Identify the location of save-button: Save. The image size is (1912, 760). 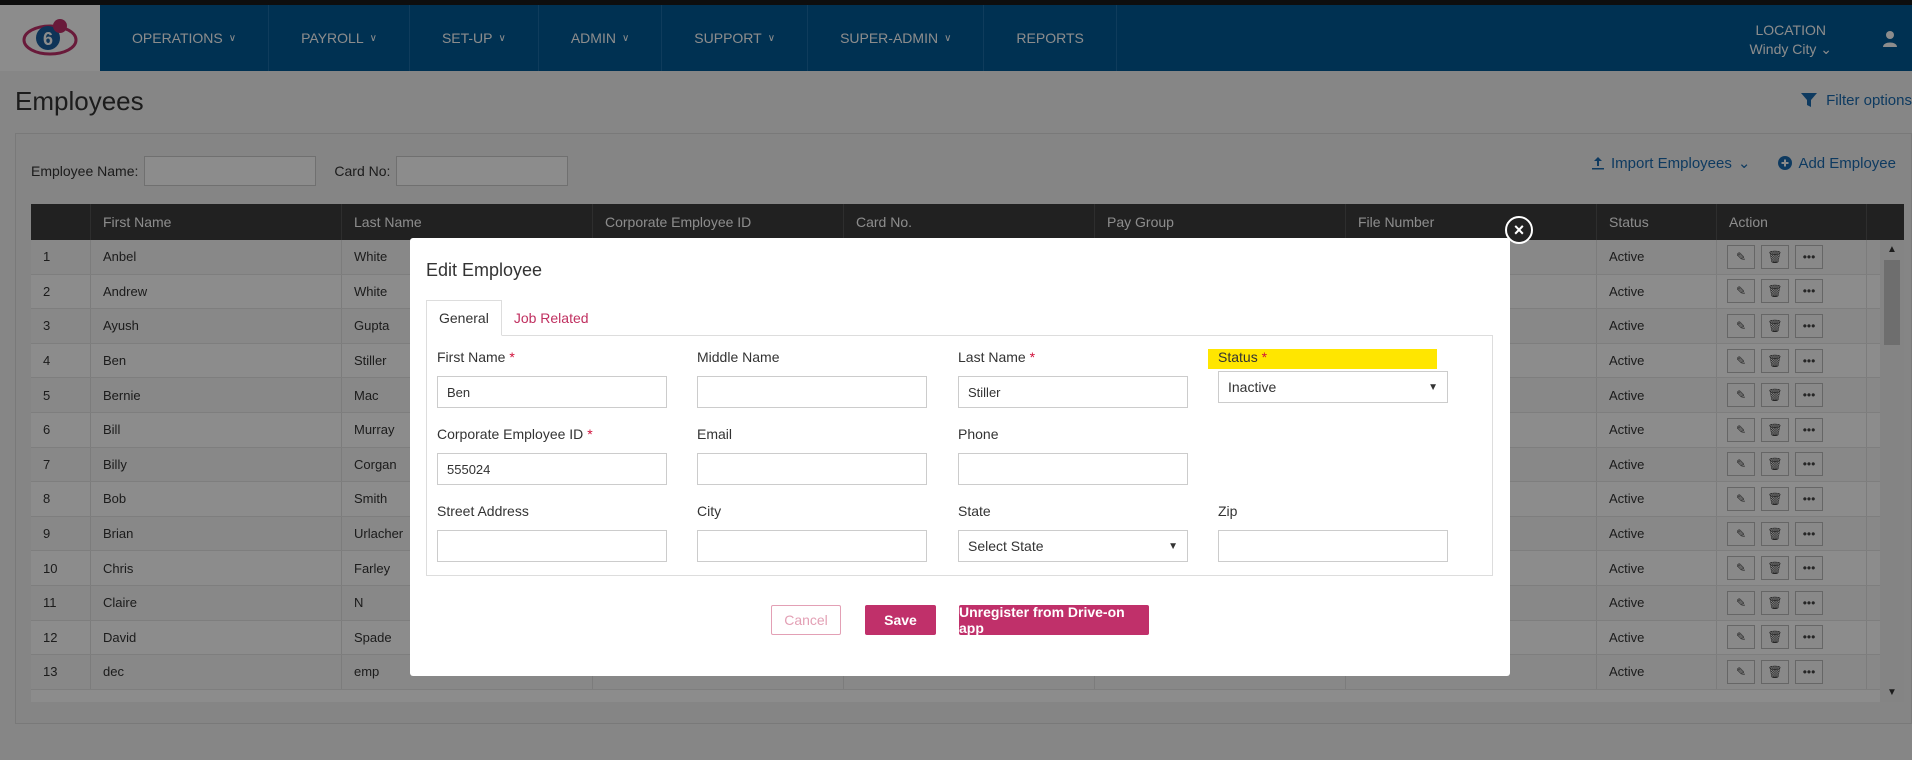
(900, 620).